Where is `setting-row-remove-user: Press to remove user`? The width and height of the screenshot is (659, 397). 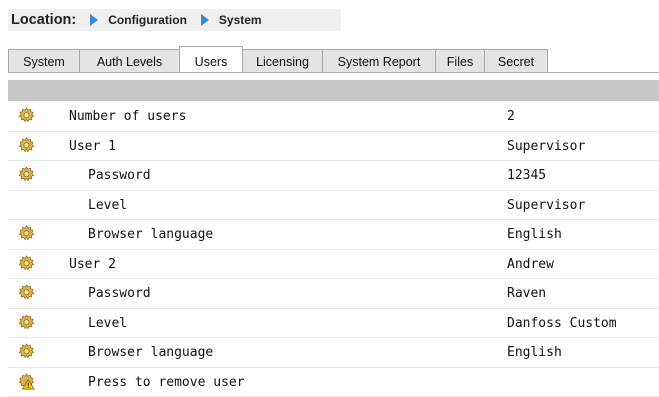 setting-row-remove-user: Press to remove user is located at coordinates (333, 382).